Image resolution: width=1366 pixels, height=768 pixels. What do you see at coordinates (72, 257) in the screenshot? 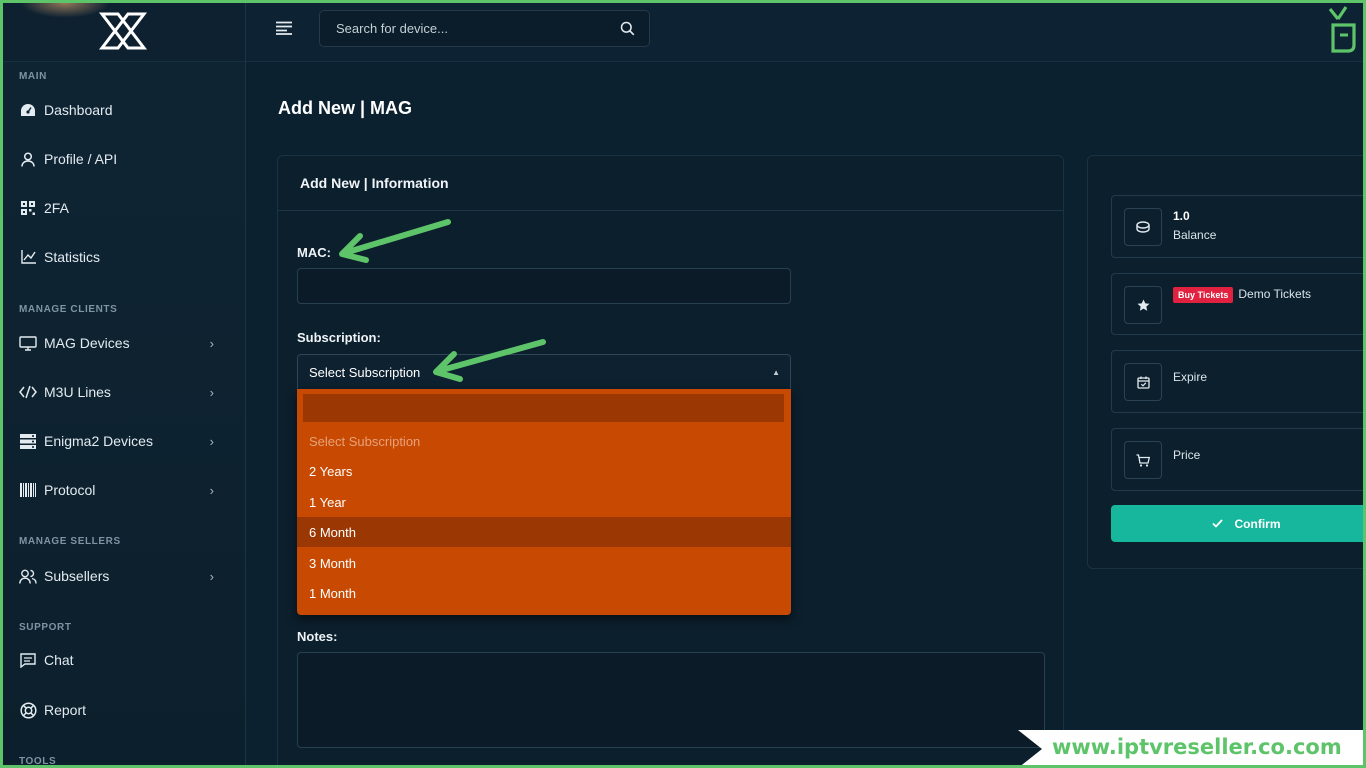
I see `sidebar-item-label: Statistics` at bounding box center [72, 257].